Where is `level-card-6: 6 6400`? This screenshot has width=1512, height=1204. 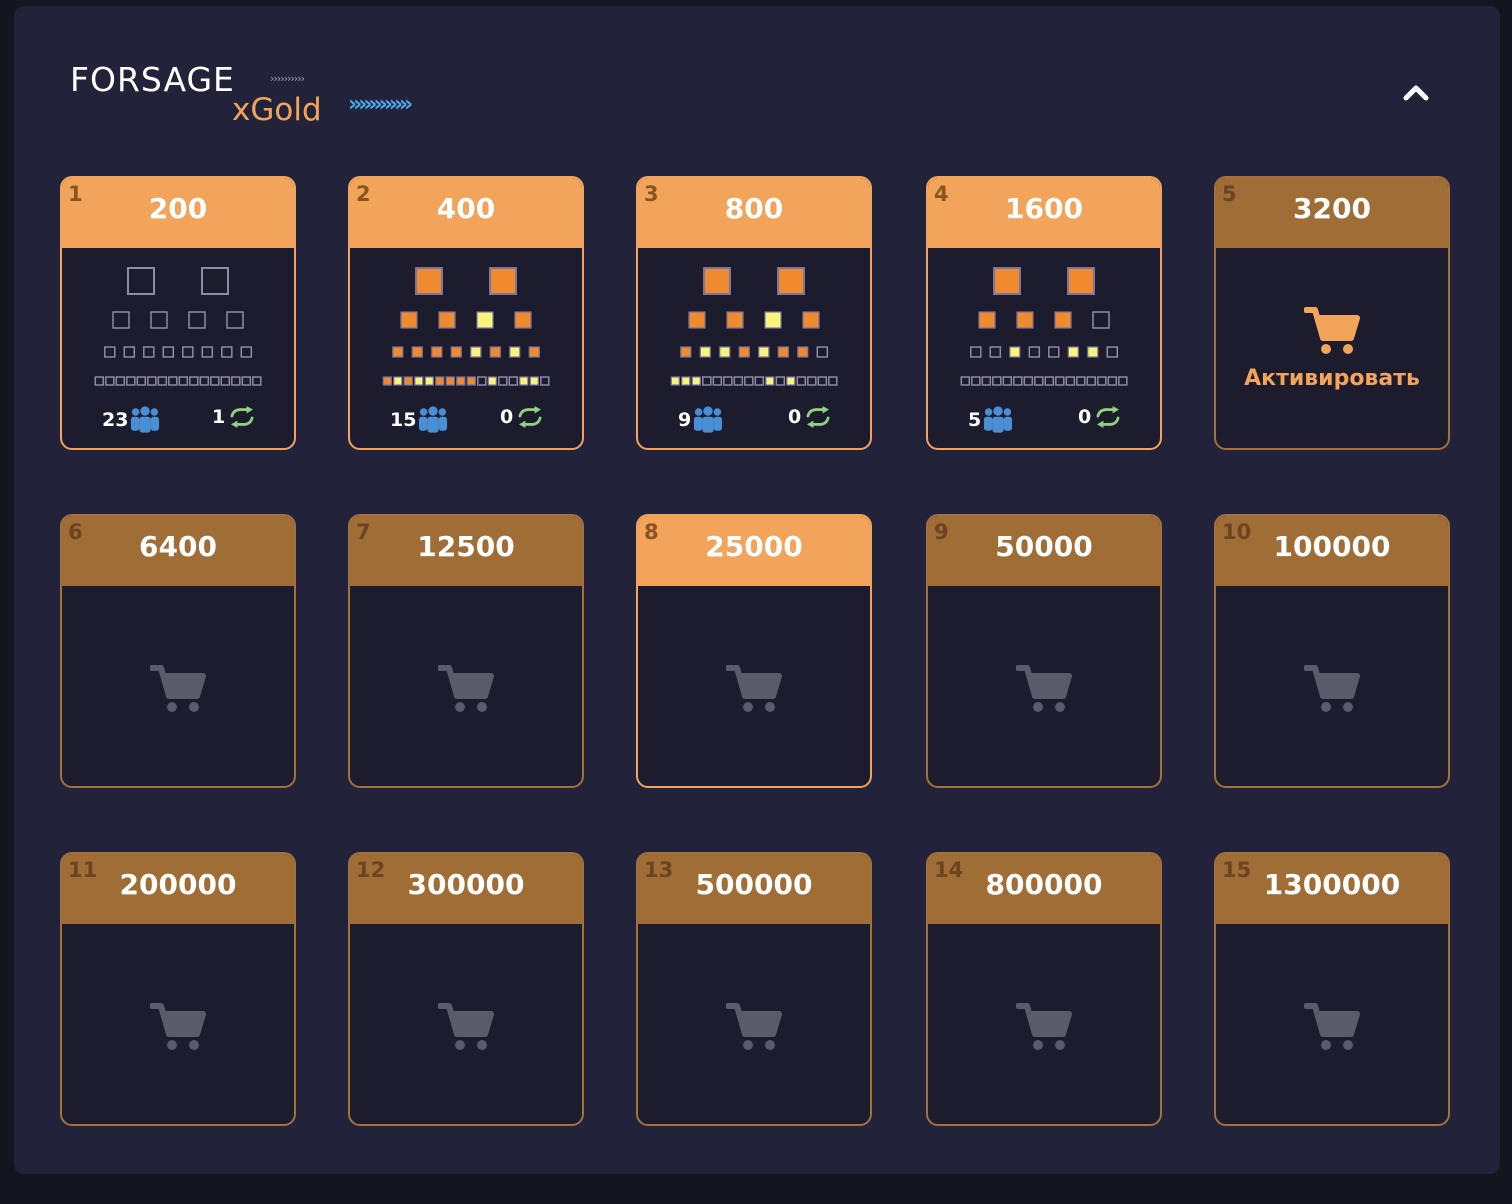
level-card-6: 6 6400 is located at coordinates (178, 651).